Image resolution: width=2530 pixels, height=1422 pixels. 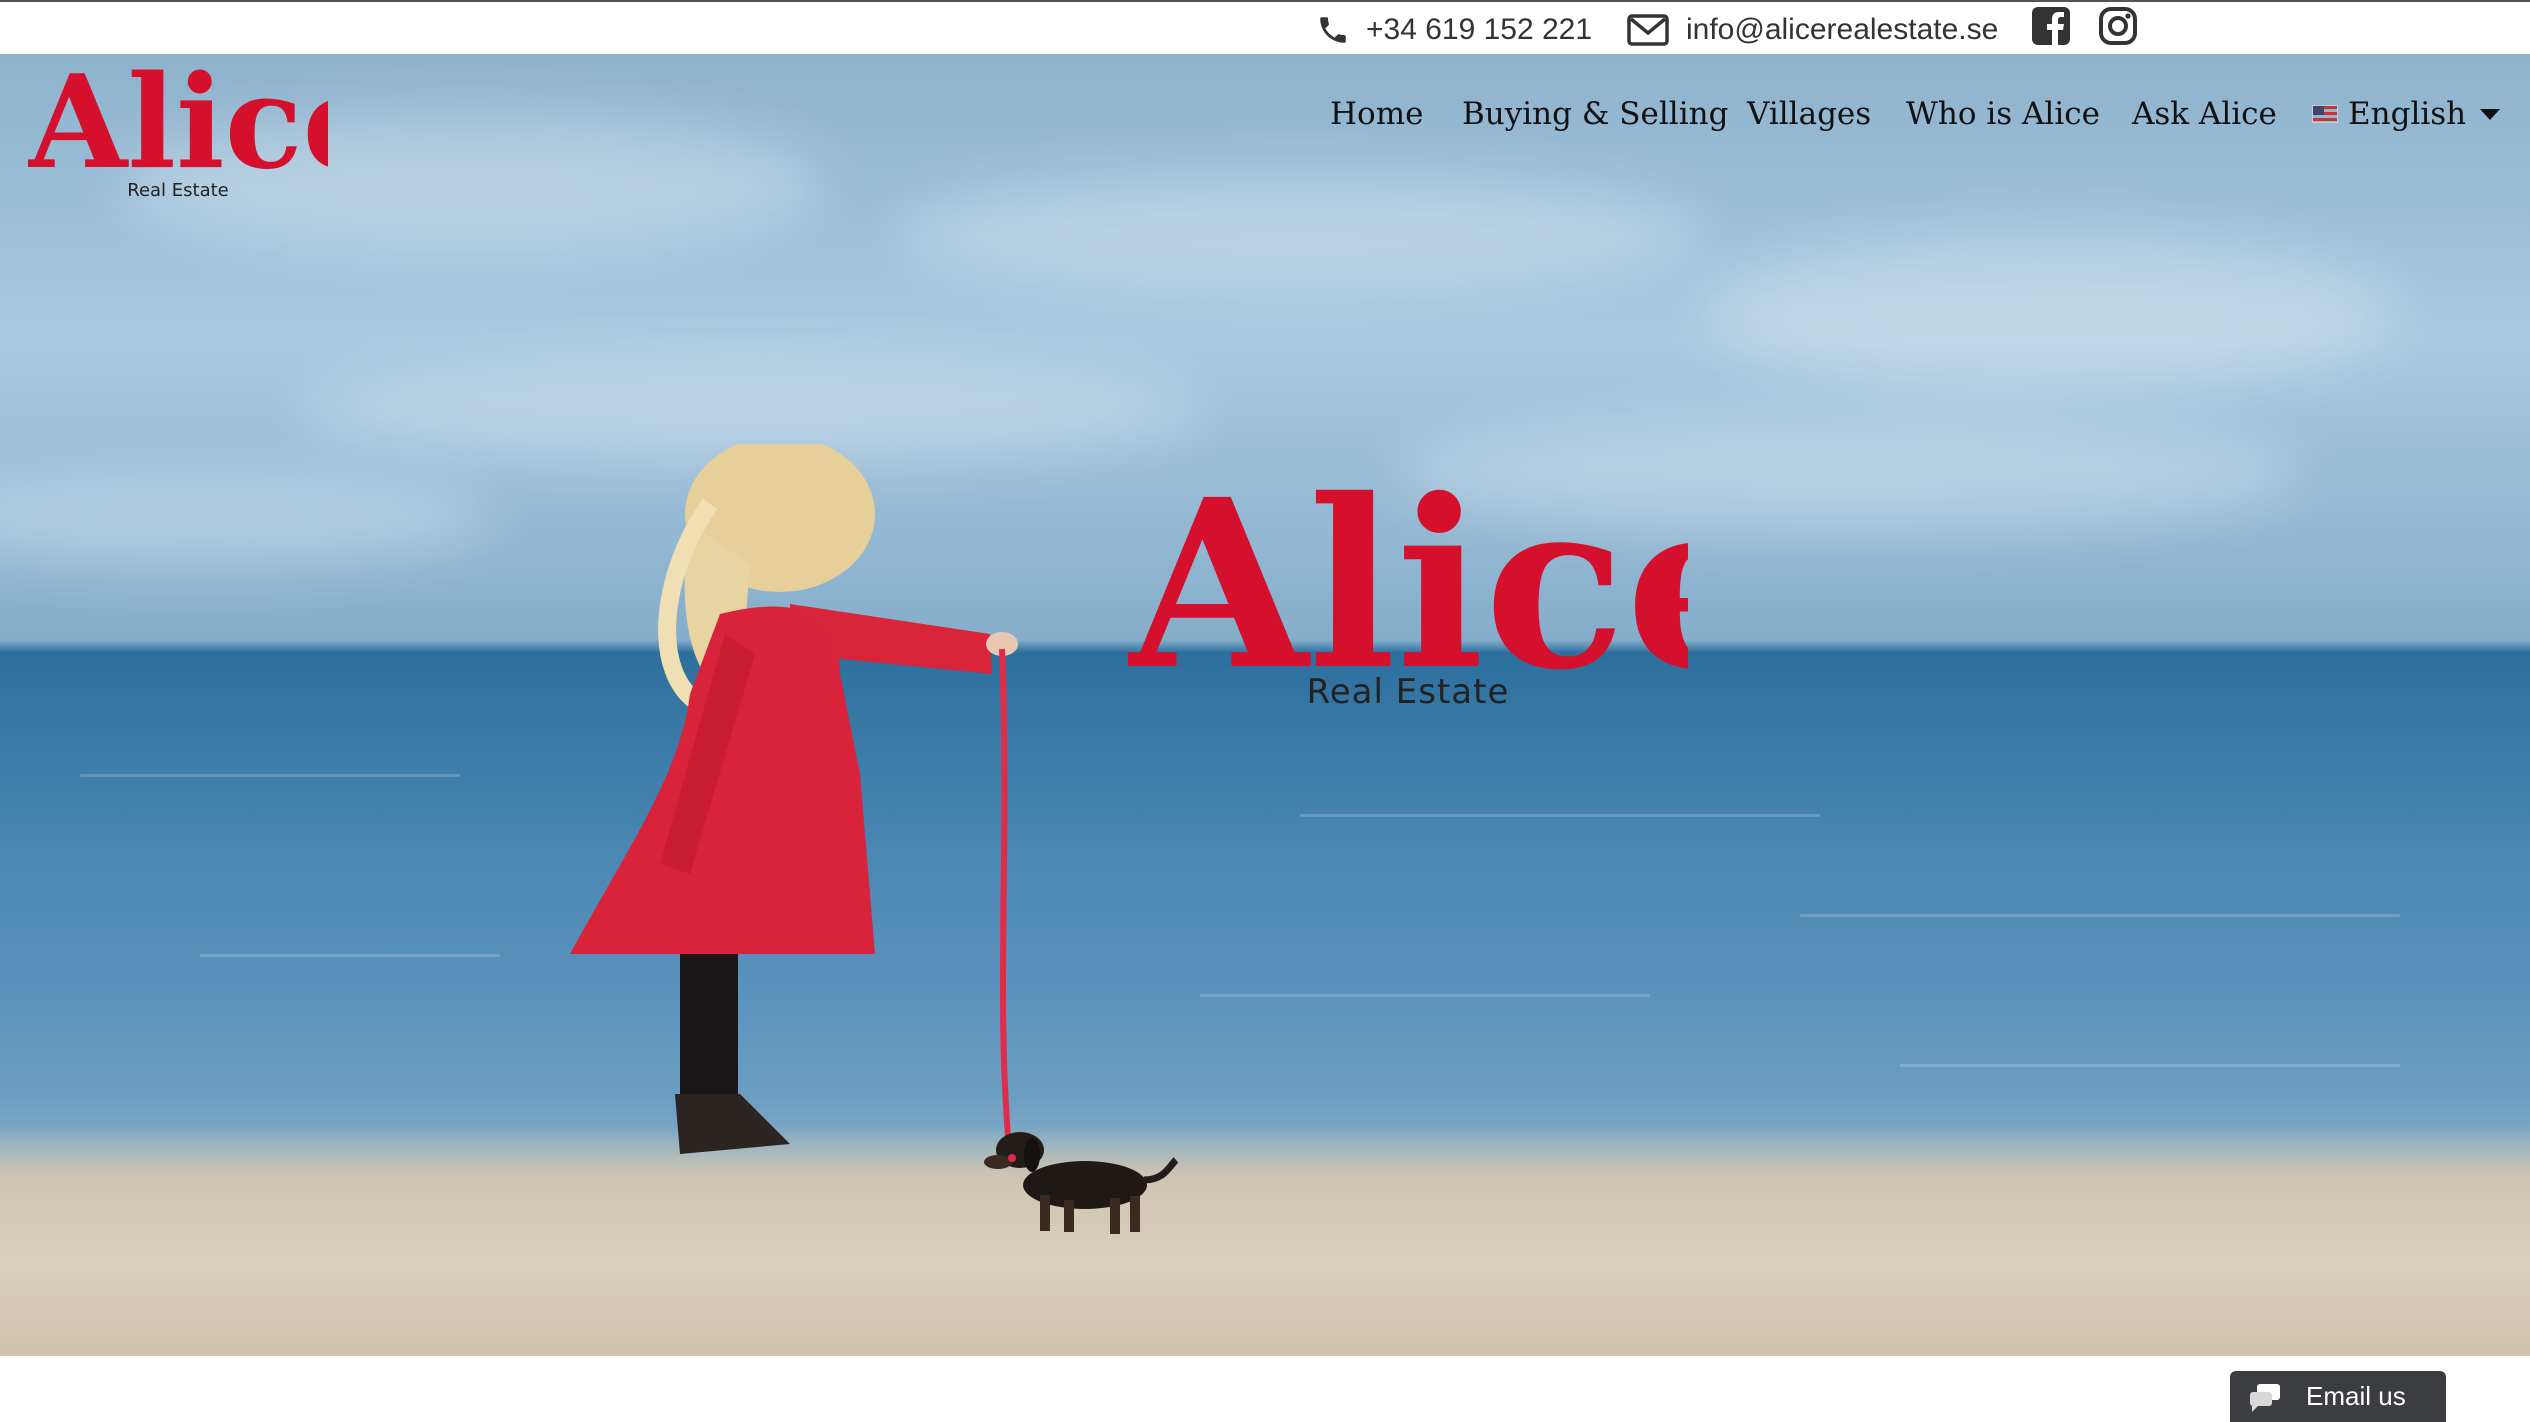 I want to click on email-us-label: Email us, so click(x=2356, y=1396).